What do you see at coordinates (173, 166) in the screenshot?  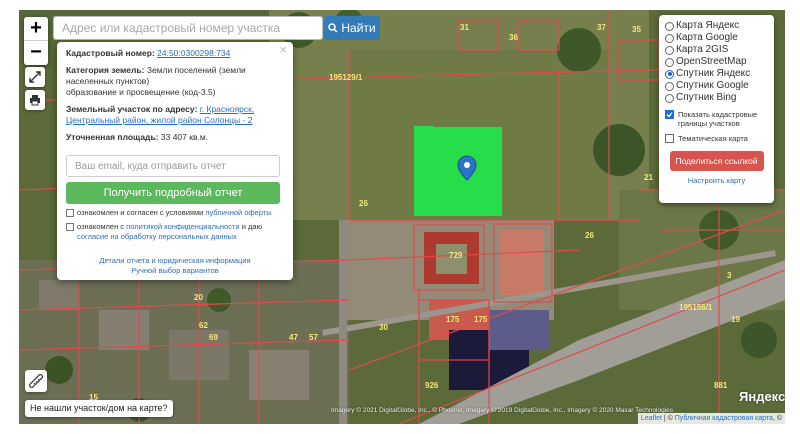 I see `email-field` at bounding box center [173, 166].